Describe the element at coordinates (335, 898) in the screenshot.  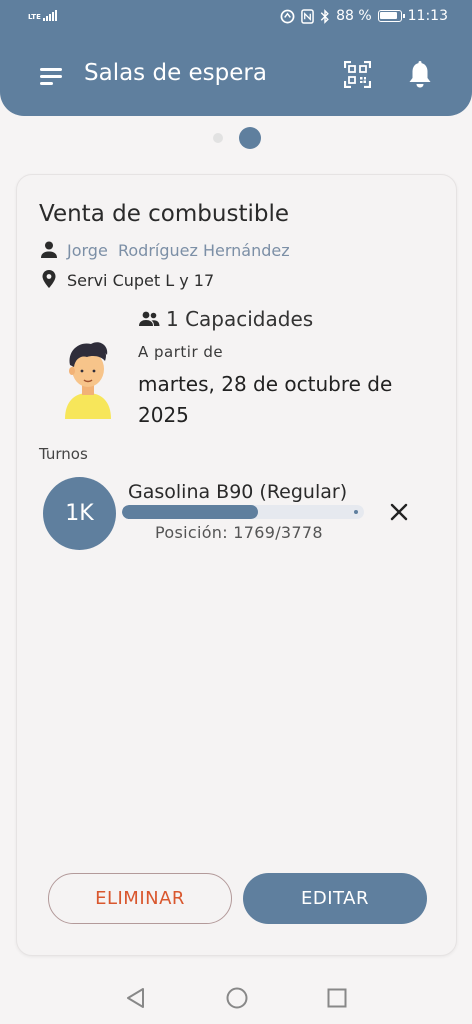
I see `edit-button: EDITAR` at that location.